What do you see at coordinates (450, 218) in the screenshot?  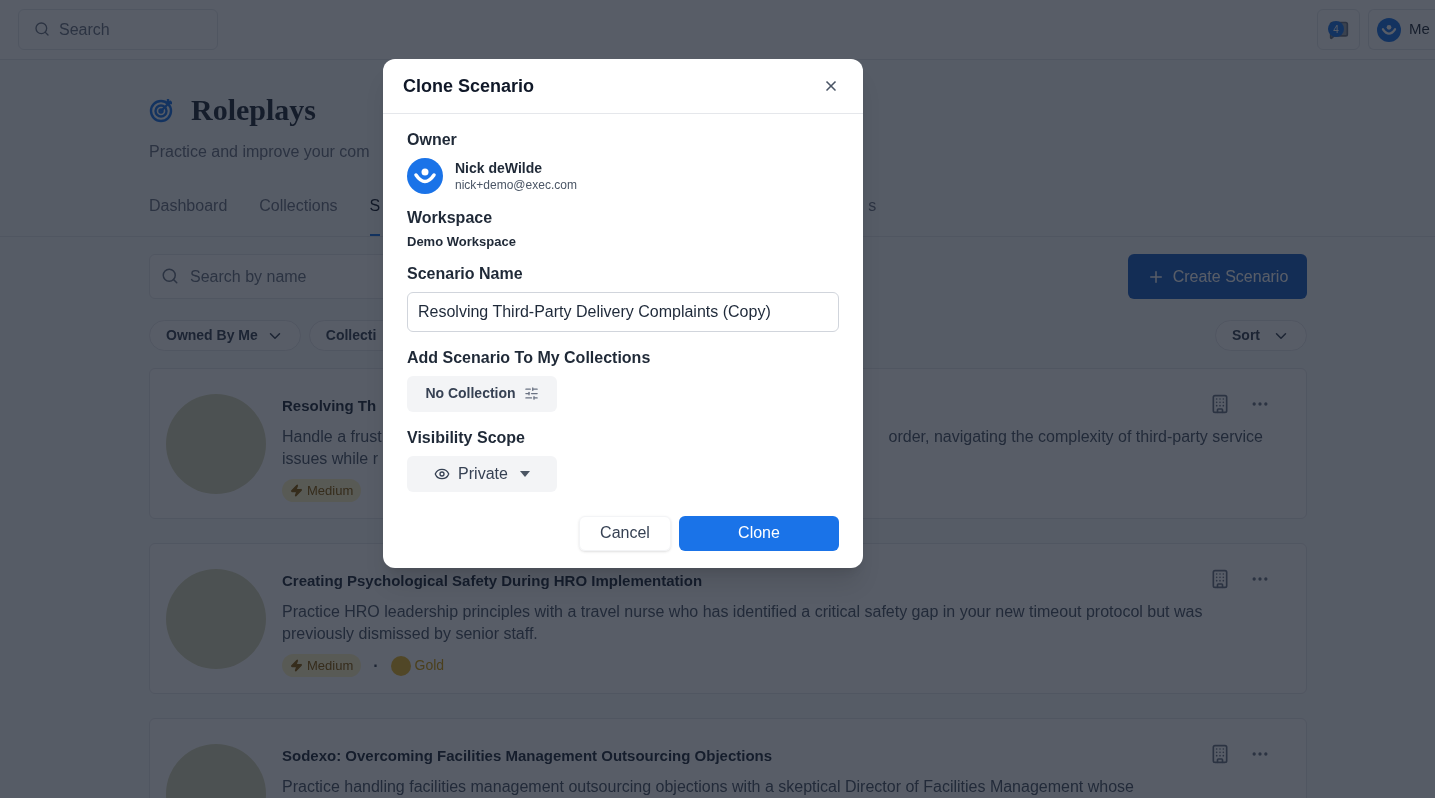 I see `field-label: Workspace` at bounding box center [450, 218].